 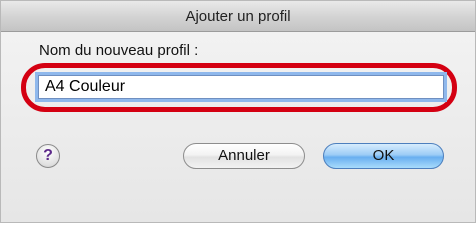 I want to click on title-bar: Ajouter un profil, so click(x=238, y=16).